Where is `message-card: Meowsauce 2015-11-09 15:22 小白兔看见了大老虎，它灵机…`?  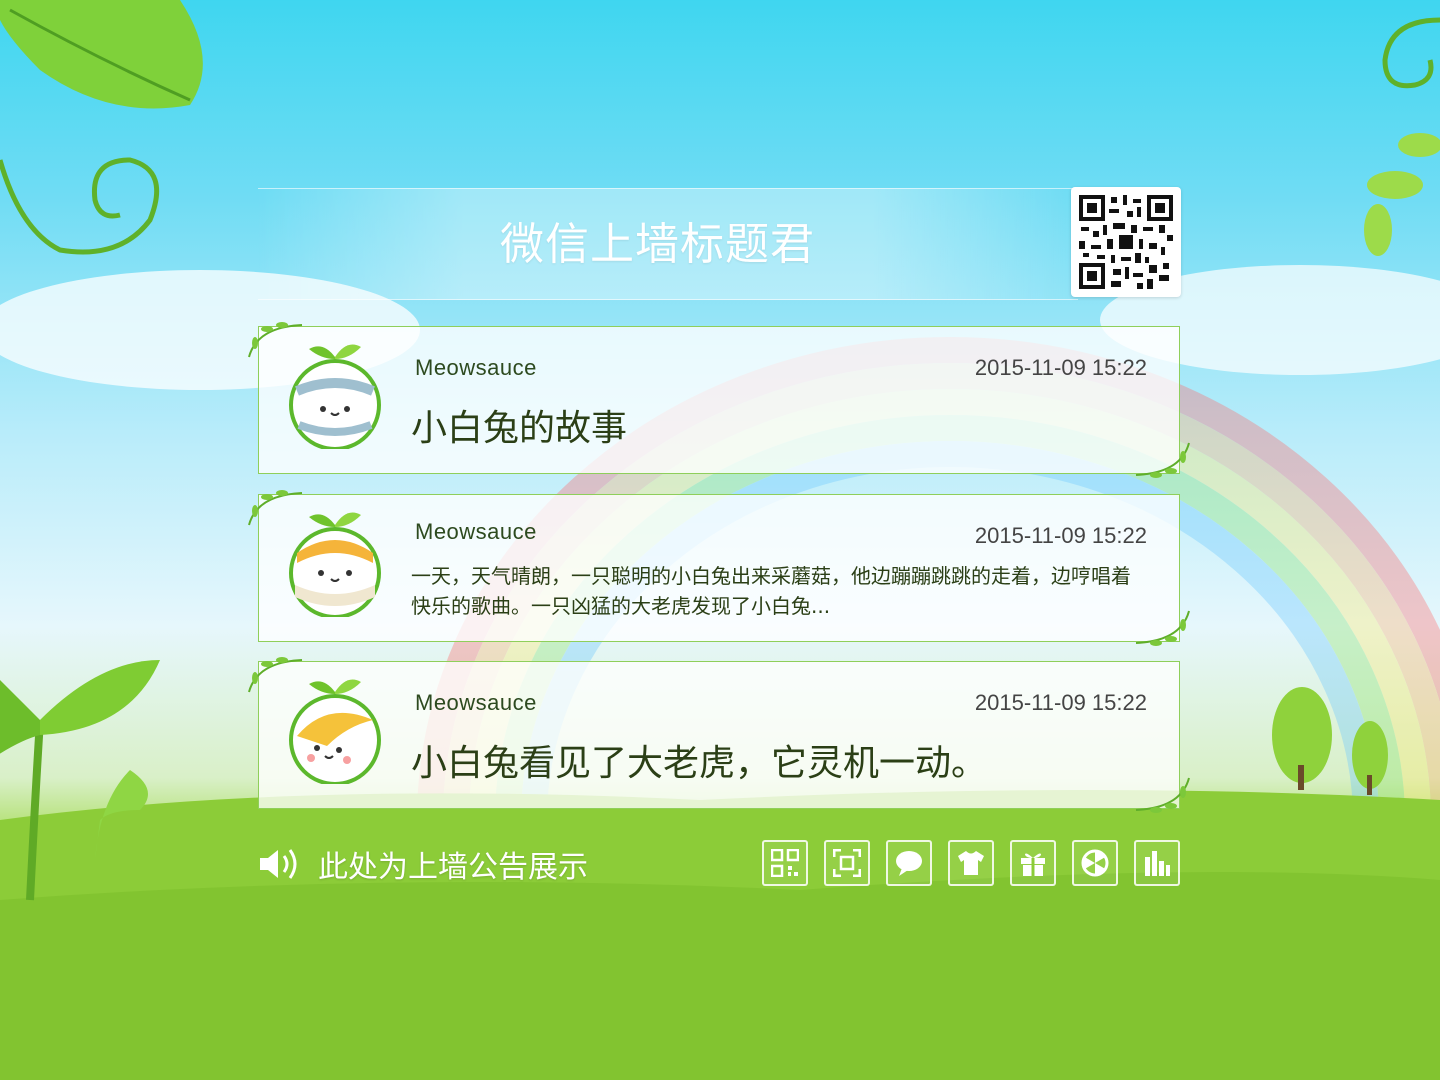 message-card: Meowsauce 2015-11-09 15:22 小白兔看见了大老虎，它灵机… is located at coordinates (719, 735).